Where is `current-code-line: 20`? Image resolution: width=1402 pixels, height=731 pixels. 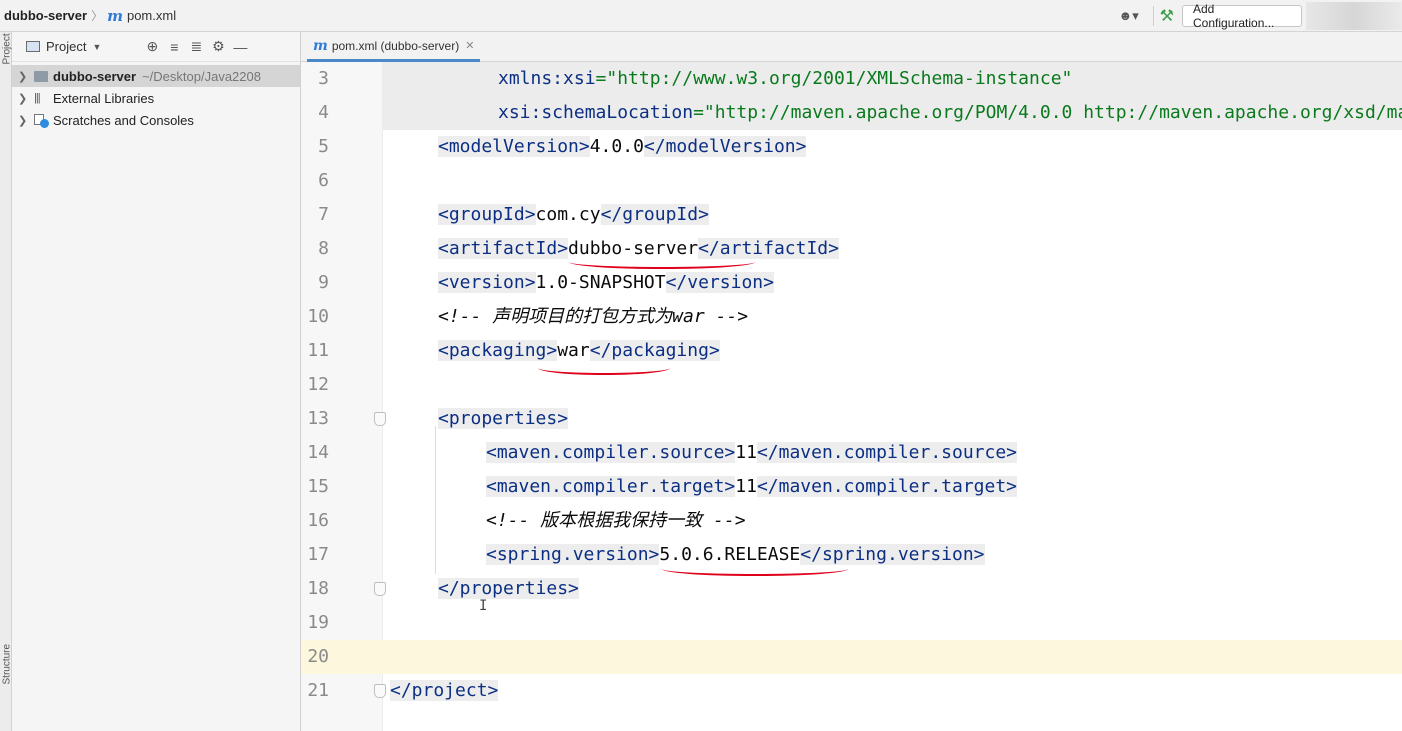 current-code-line: 20 is located at coordinates (851, 657).